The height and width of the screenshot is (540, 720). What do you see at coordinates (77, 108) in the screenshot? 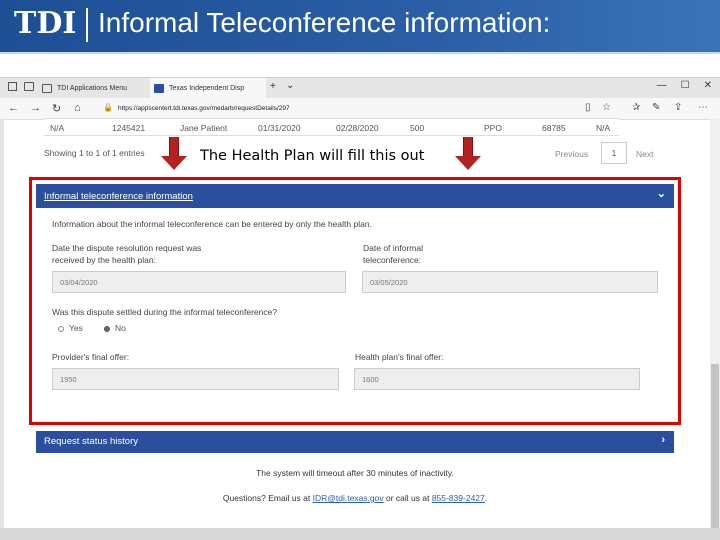
I see `home-icon: ⌂` at bounding box center [77, 108].